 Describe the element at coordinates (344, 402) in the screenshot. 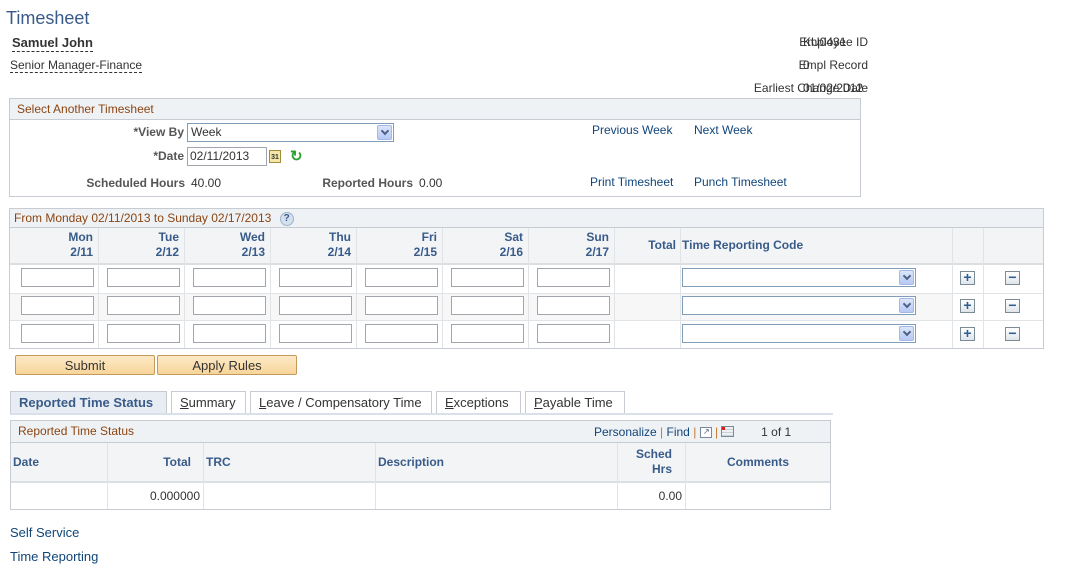

I see `tab-leave-label: eave / Compensatory Time` at that location.